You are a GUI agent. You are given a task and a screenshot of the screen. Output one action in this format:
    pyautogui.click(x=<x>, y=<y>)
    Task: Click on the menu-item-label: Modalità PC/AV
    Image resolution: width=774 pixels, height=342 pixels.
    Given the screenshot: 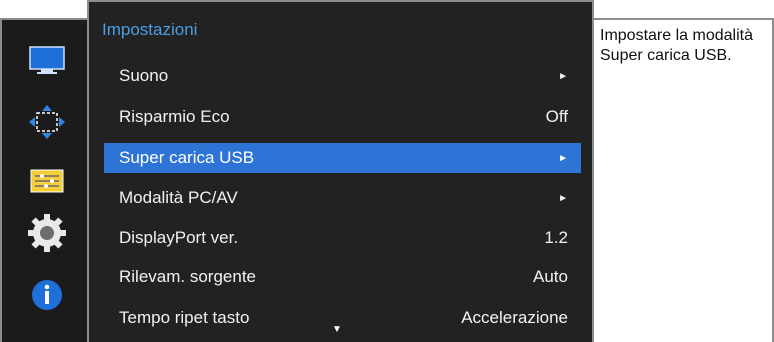 What is the action you would take?
    pyautogui.click(x=178, y=197)
    